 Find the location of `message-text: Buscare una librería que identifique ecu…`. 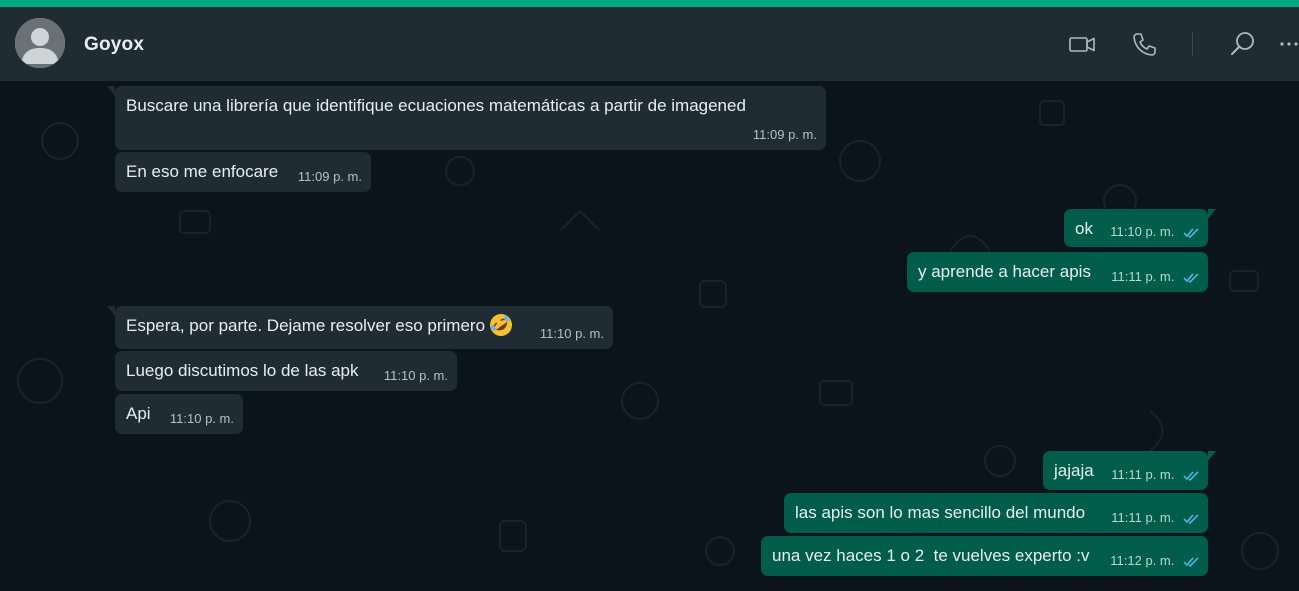

message-text: Buscare una librería que identifique ecu… is located at coordinates (436, 105).